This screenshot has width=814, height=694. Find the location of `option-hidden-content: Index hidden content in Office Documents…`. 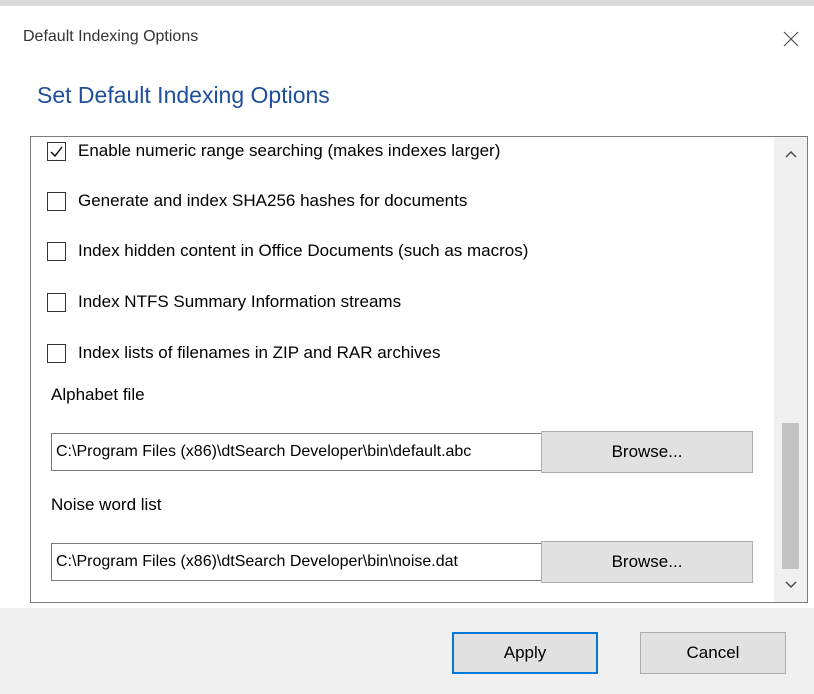

option-hidden-content: Index hidden content in Office Documents… is located at coordinates (287, 251).